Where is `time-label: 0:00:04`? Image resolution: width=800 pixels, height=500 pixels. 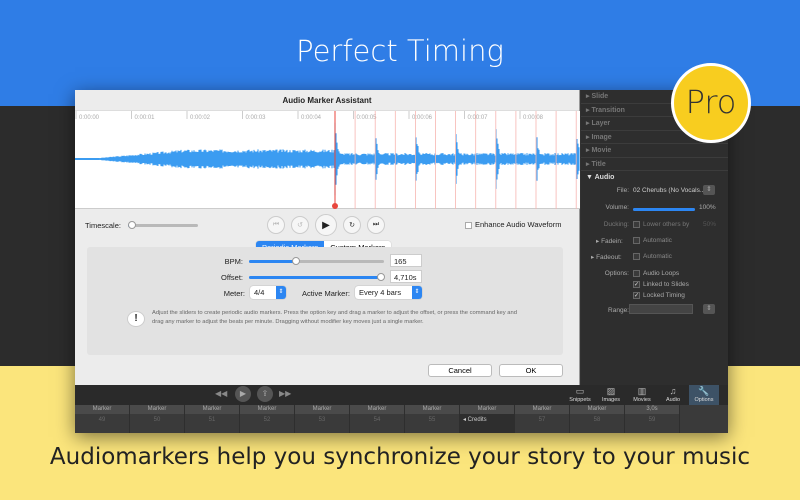
time-label: 0:00:04 is located at coordinates (311, 118).